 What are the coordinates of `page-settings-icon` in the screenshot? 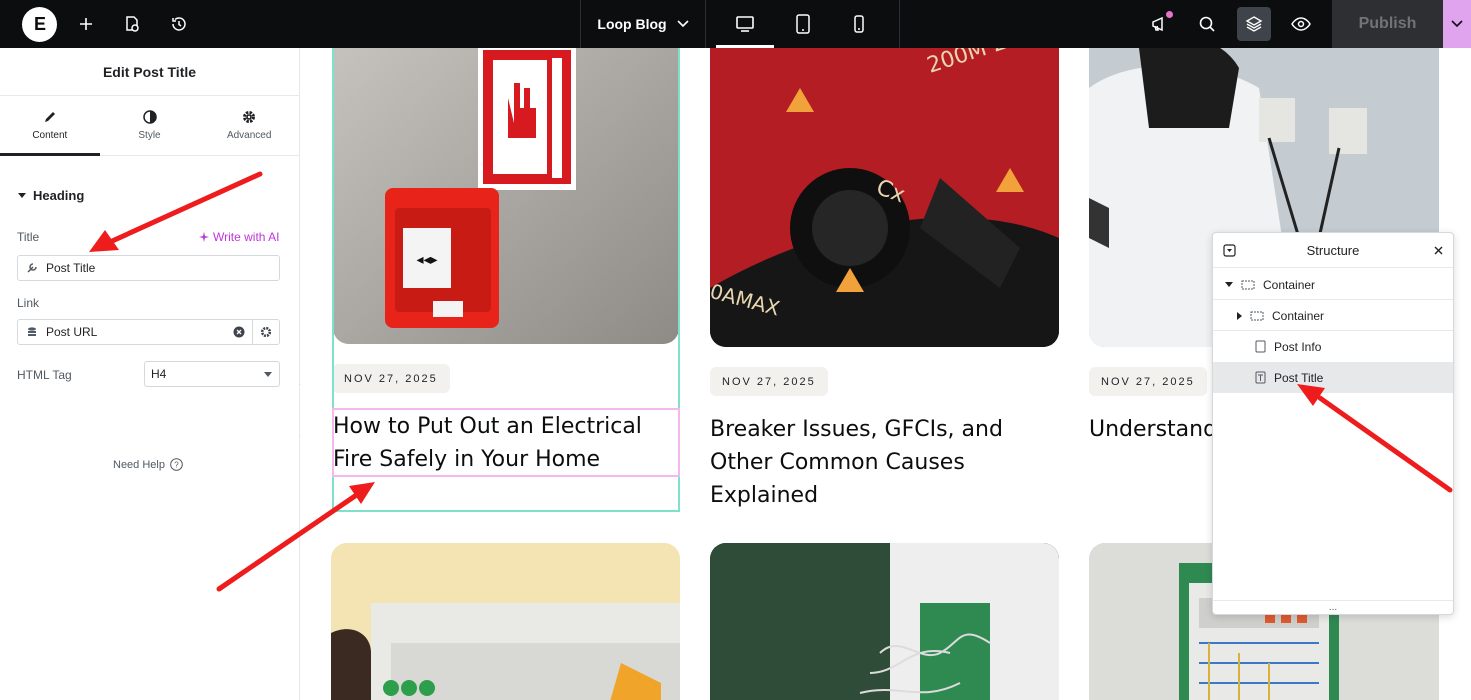 It's located at (132, 24).